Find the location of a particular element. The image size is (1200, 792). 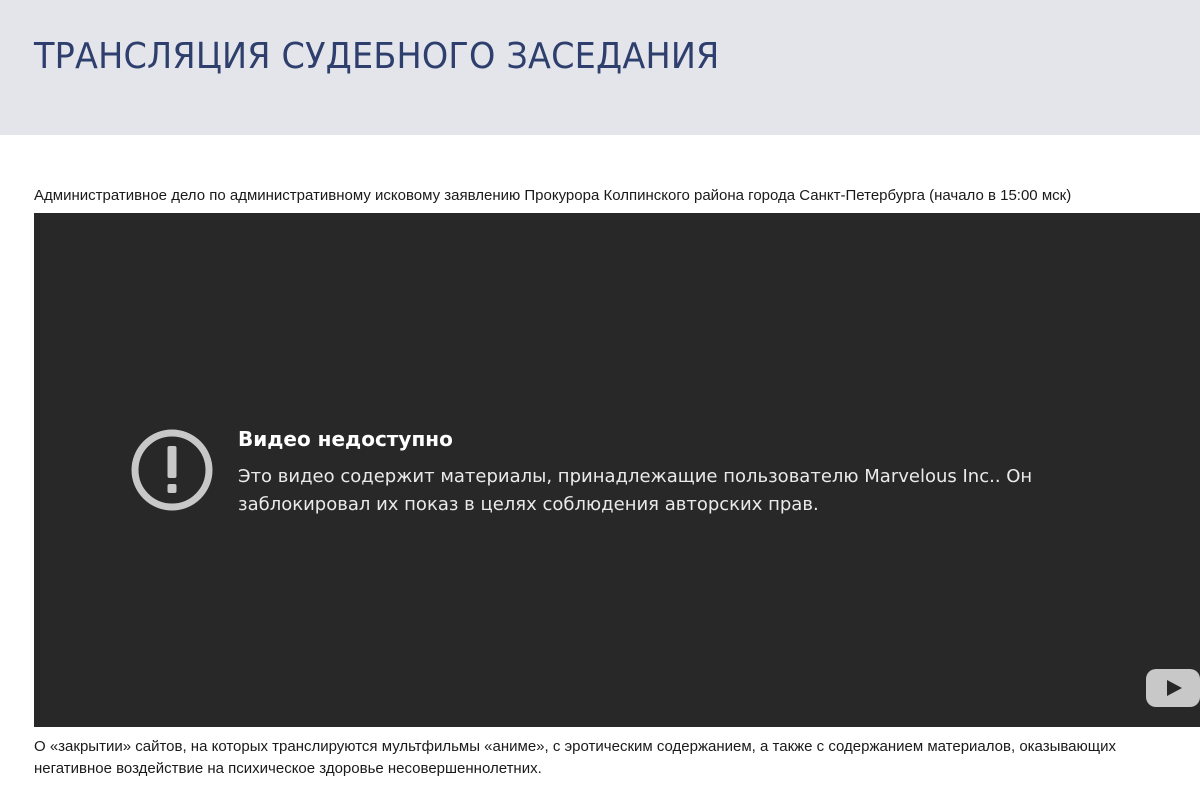

video-error-title: Видео недоступно is located at coordinates (345, 439).